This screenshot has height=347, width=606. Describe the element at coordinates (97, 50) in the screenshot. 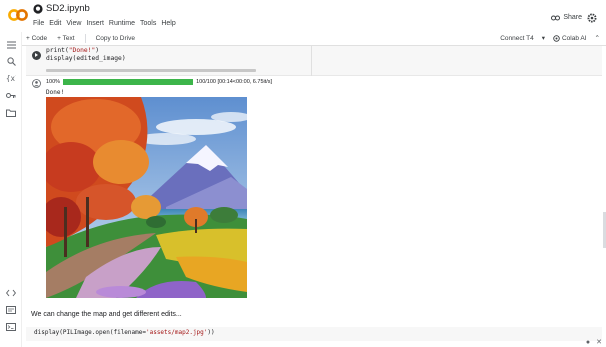

I see `code-paren: )` at that location.